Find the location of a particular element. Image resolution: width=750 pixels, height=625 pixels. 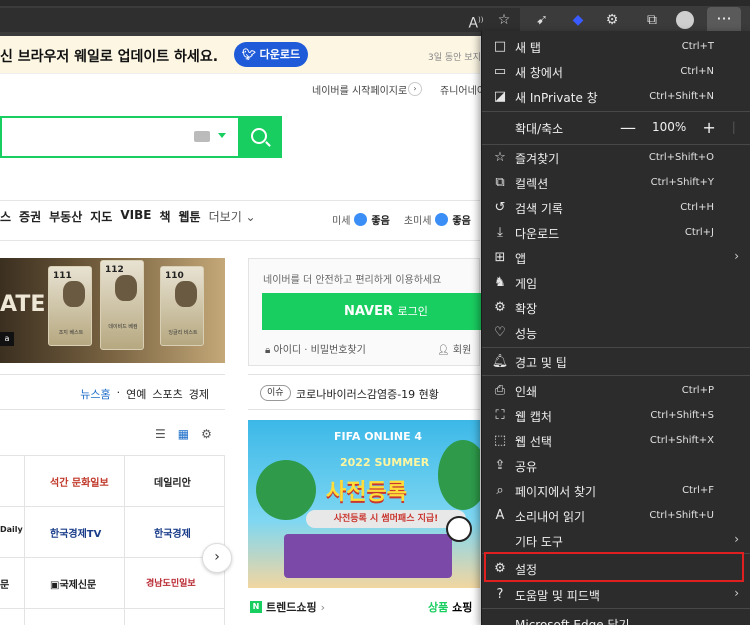

menu-item-more-tools: 기타 도구 › is located at coordinates (616, 540).